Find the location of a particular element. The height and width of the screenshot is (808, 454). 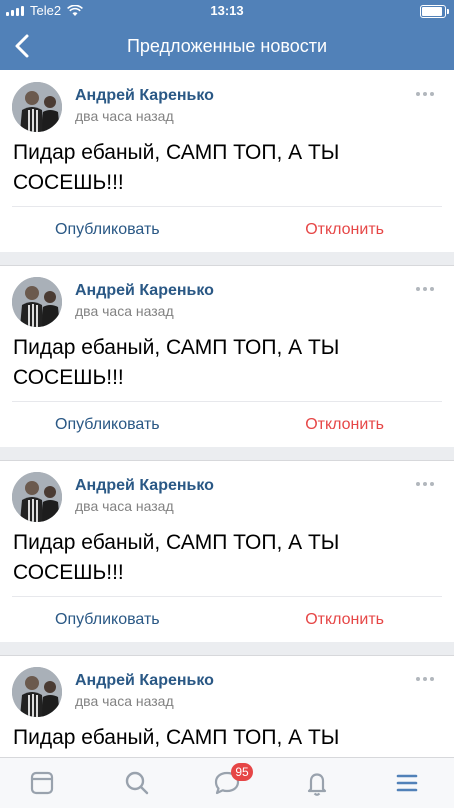

app-header: Tele2 13:13 Предложенные новости is located at coordinates (227, 35).